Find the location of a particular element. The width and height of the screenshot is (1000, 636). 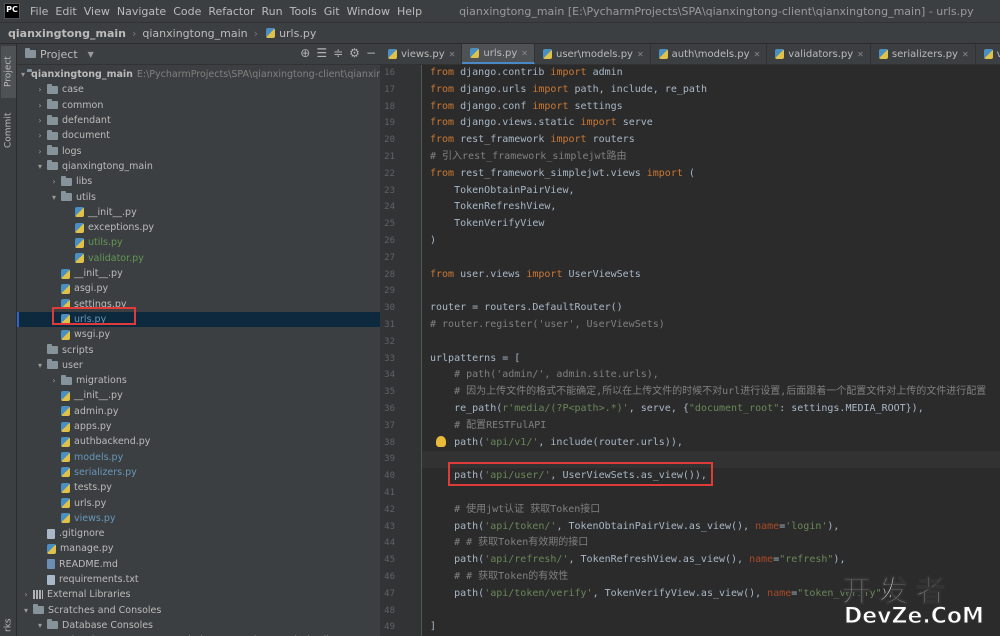

menu-run: Run is located at coordinates (272, 11).